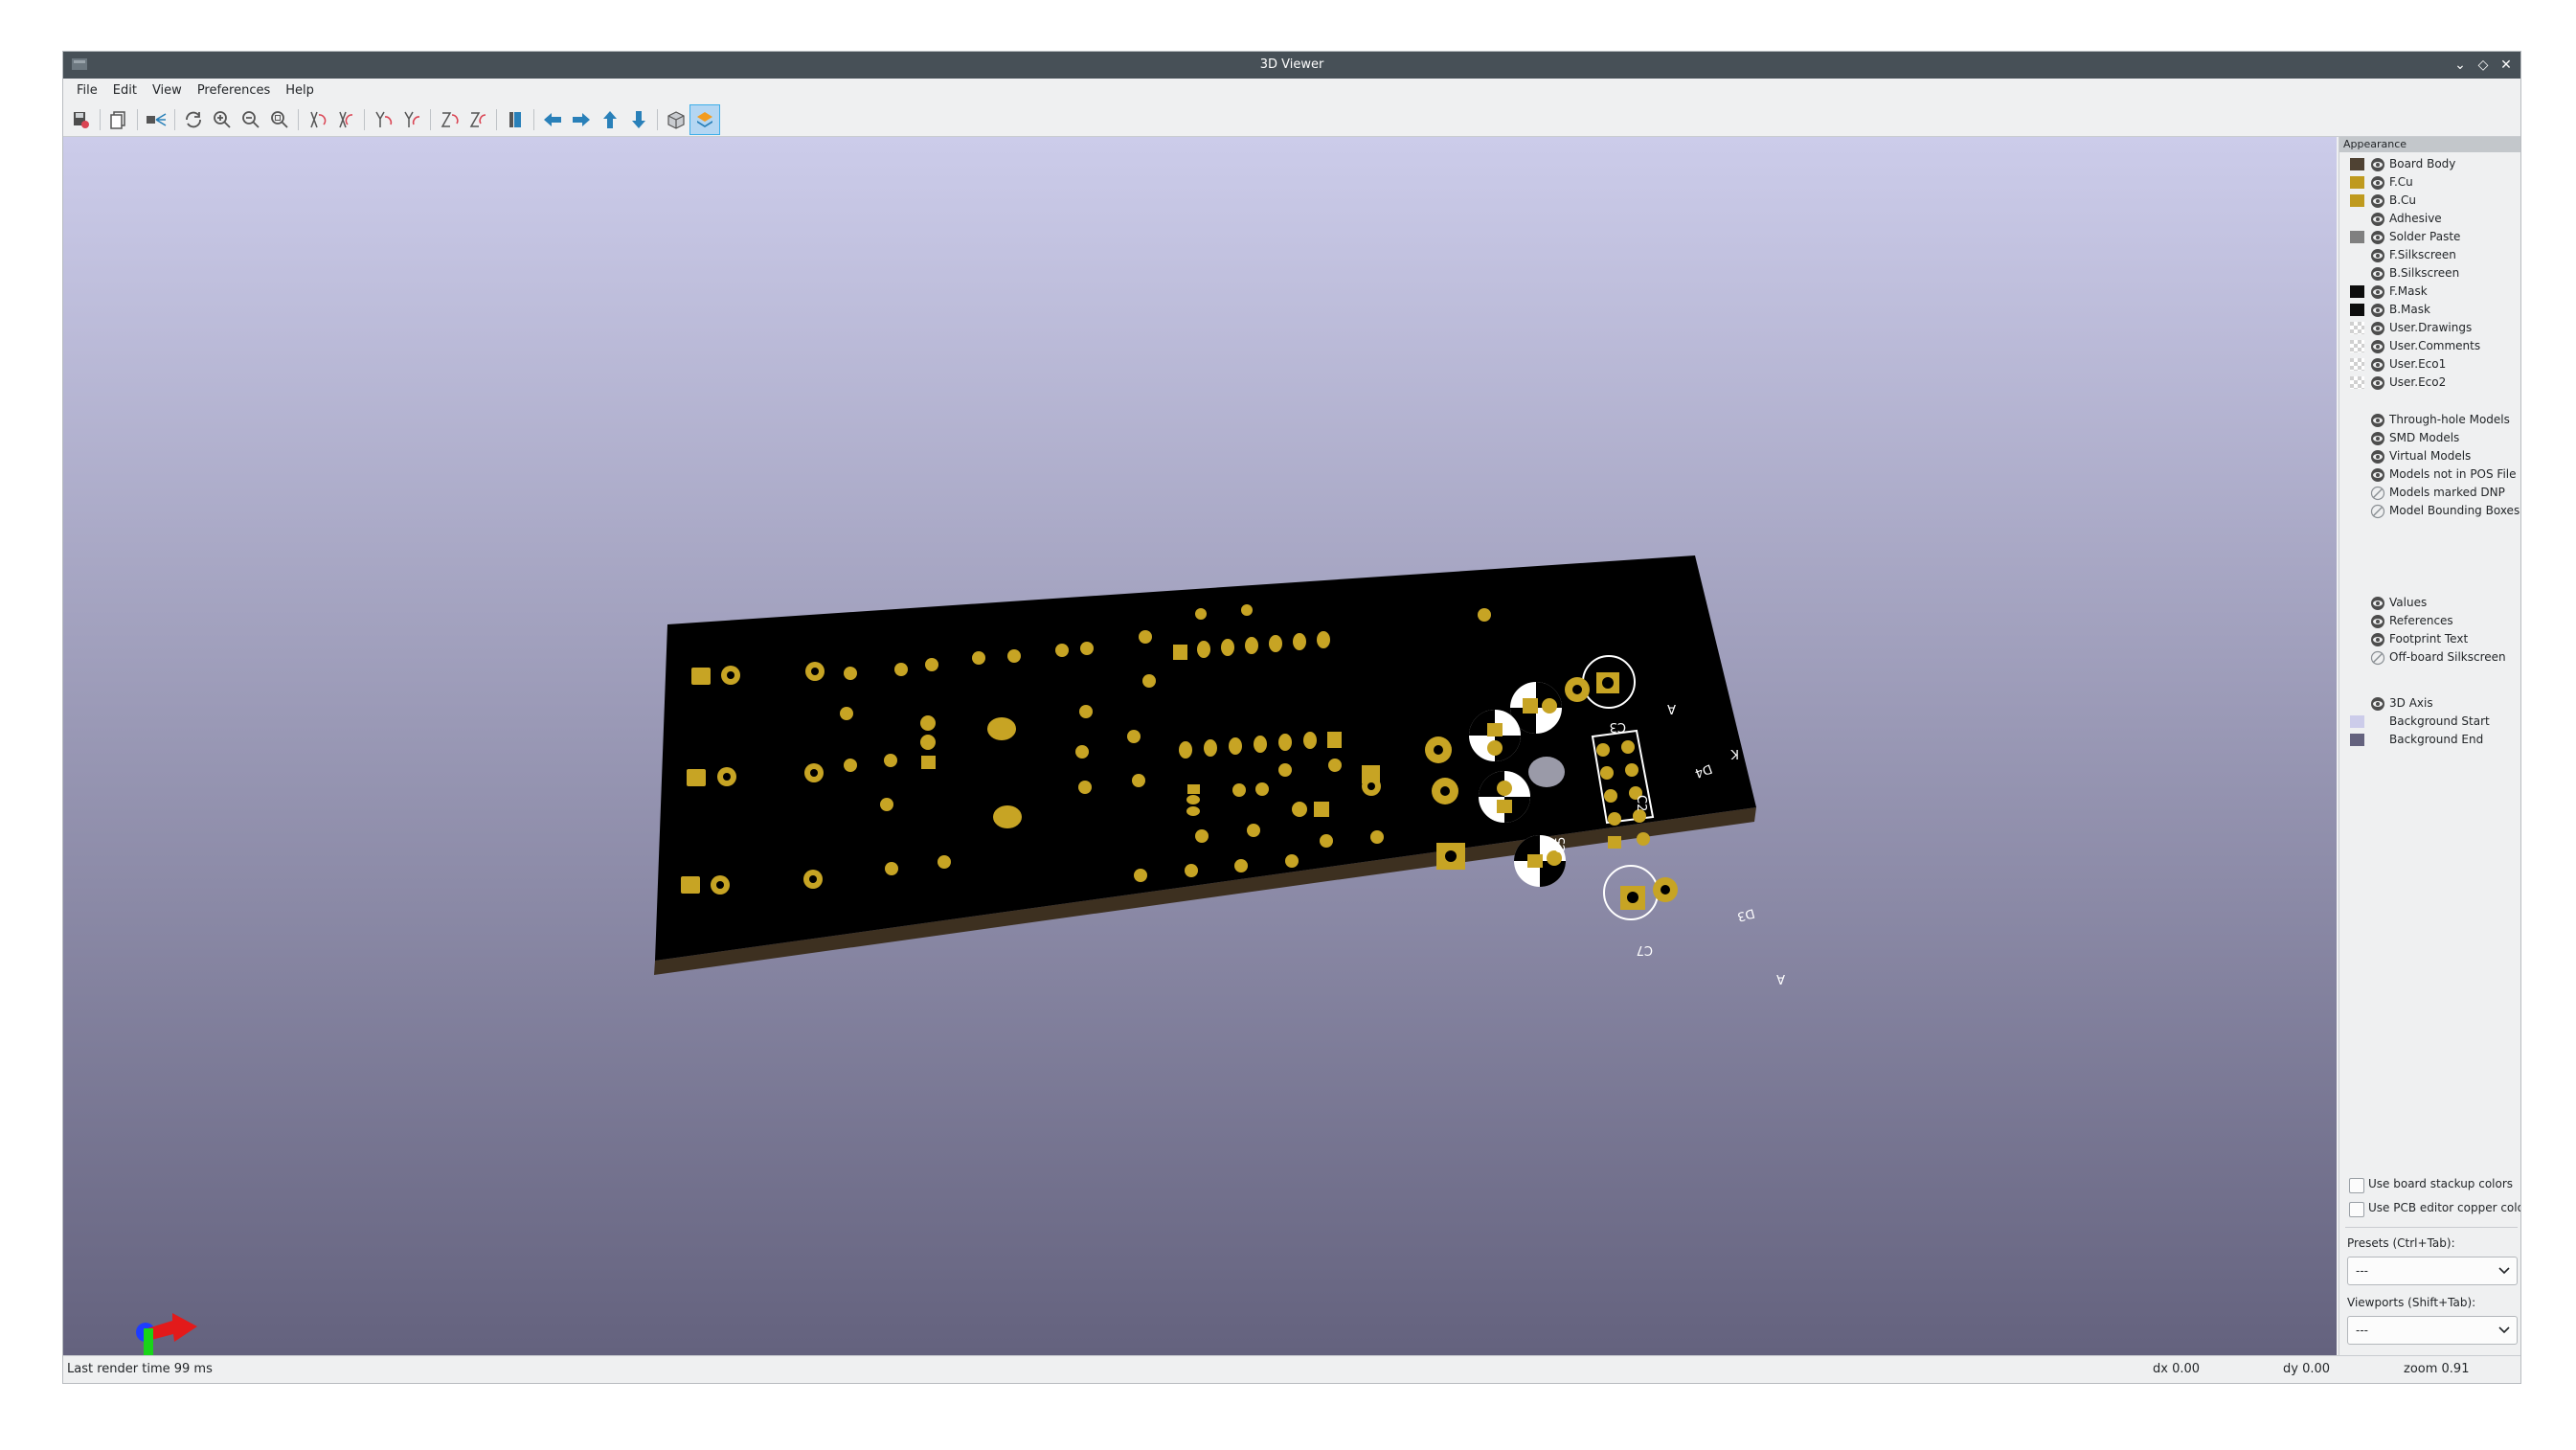 The width and height of the screenshot is (2576, 1450). I want to click on pan-right-icon, so click(581, 119).